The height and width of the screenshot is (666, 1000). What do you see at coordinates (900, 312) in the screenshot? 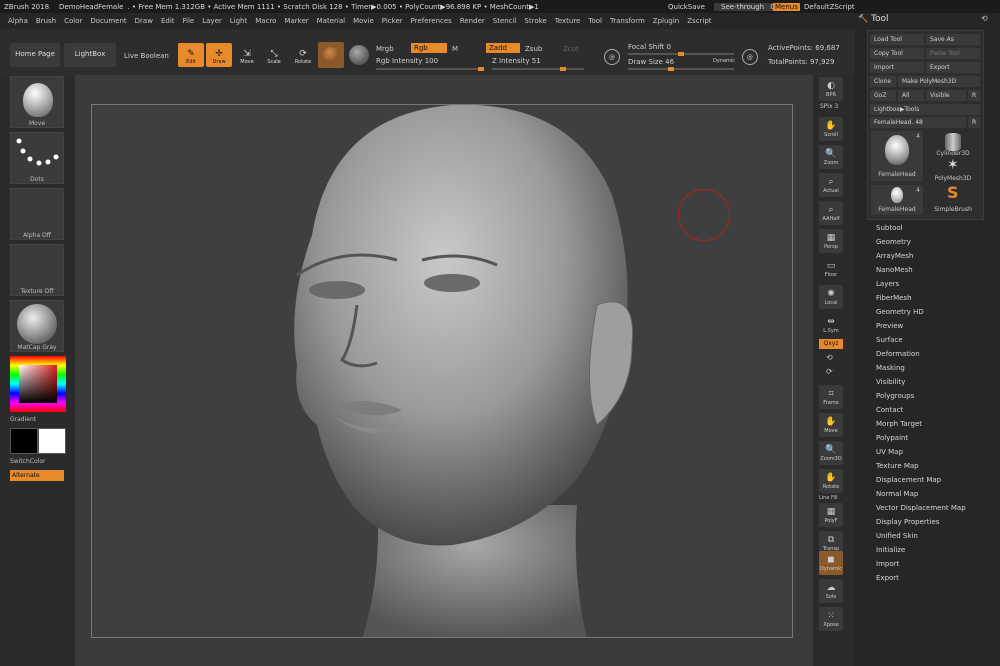
I see `subpalette-geometry-hd: Geometry HD` at bounding box center [900, 312].